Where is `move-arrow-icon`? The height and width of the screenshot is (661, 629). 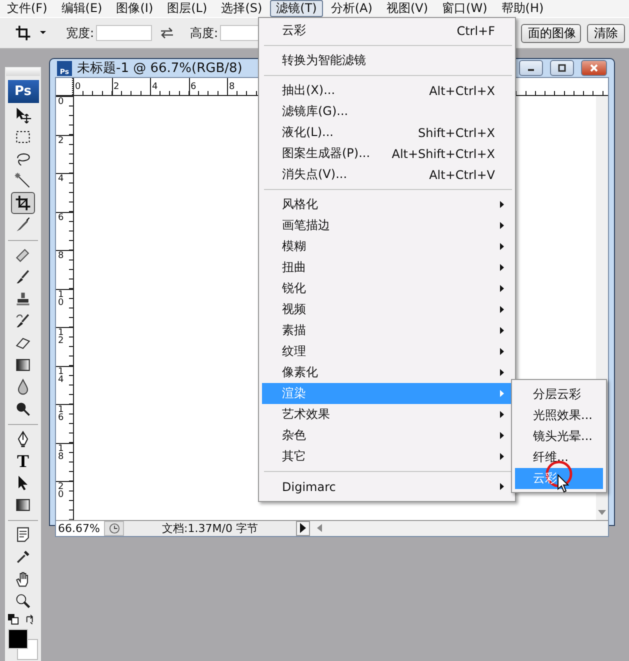
move-arrow-icon is located at coordinates (23, 115).